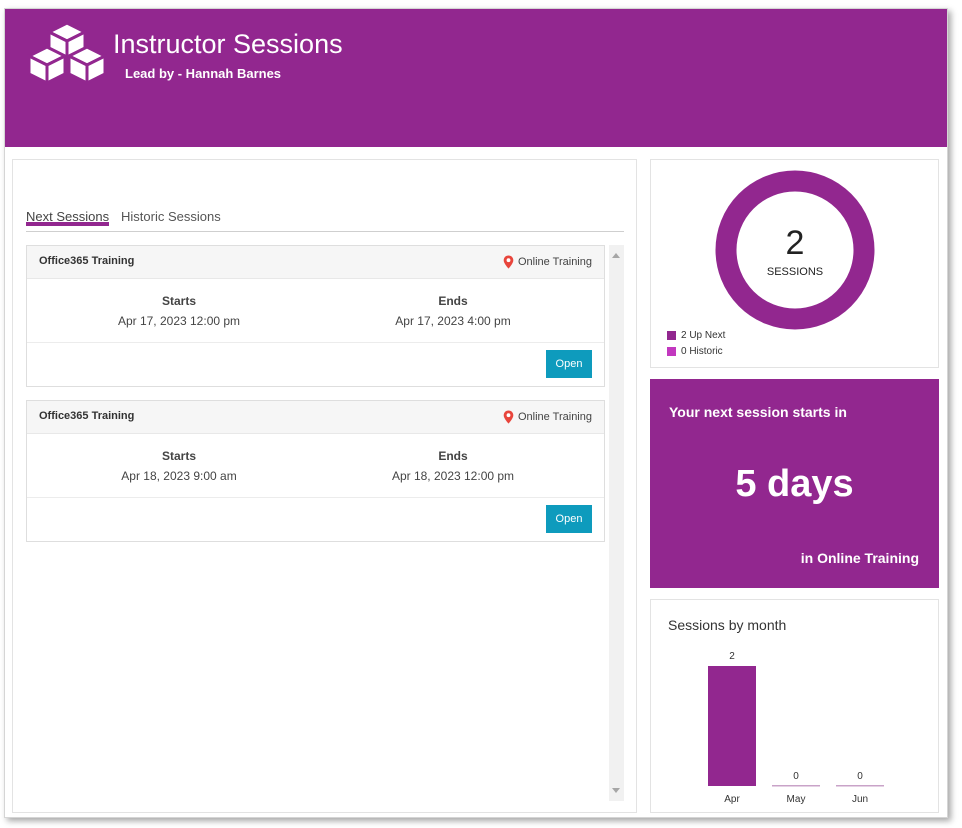 The image size is (962, 828). What do you see at coordinates (703, 335) in the screenshot?
I see `legend-label: 2 Up Next` at bounding box center [703, 335].